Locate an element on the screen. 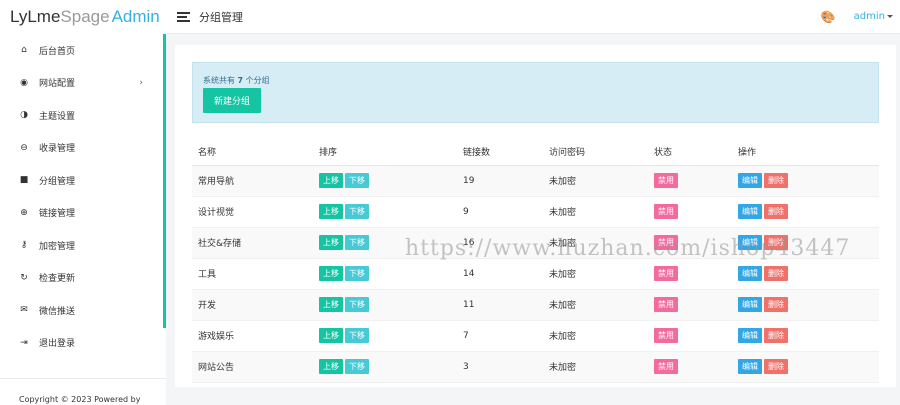 The width and height of the screenshot is (900, 405). sidebar-item-4: ■ 分组管理 is located at coordinates (81, 180).